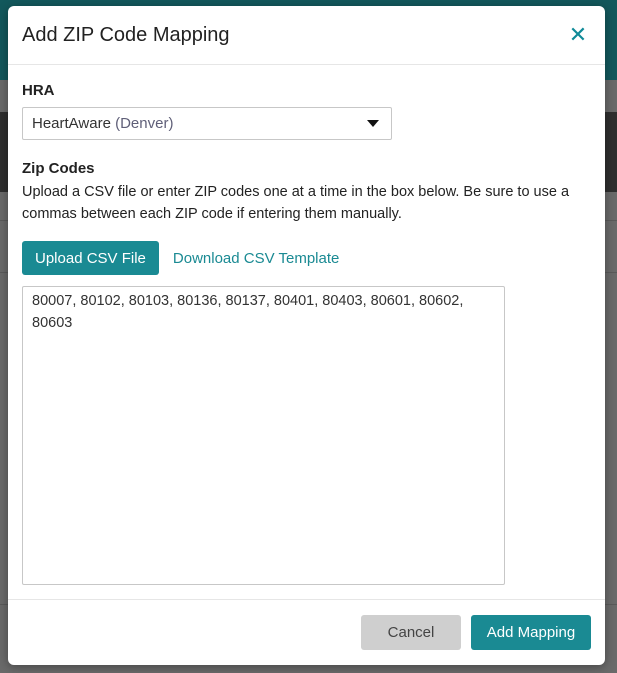 The width and height of the screenshot is (617, 673). I want to click on add-mapping-button: Add Mapping, so click(531, 632).